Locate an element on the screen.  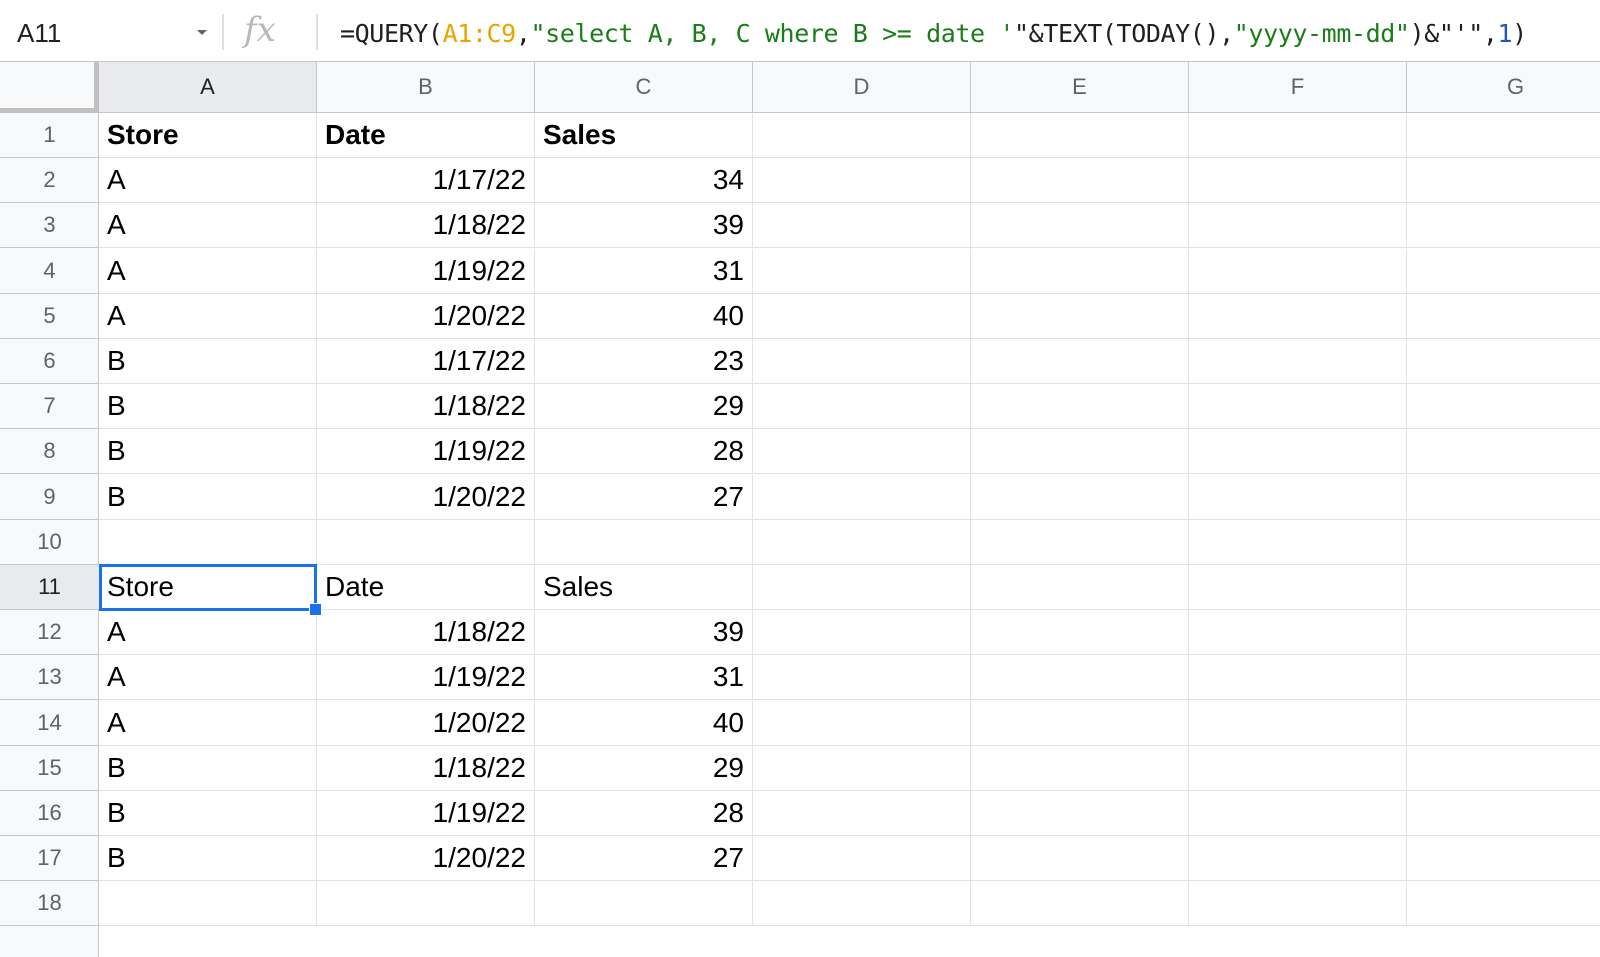
cell-b3: 1/18/22 is located at coordinates (426, 225).